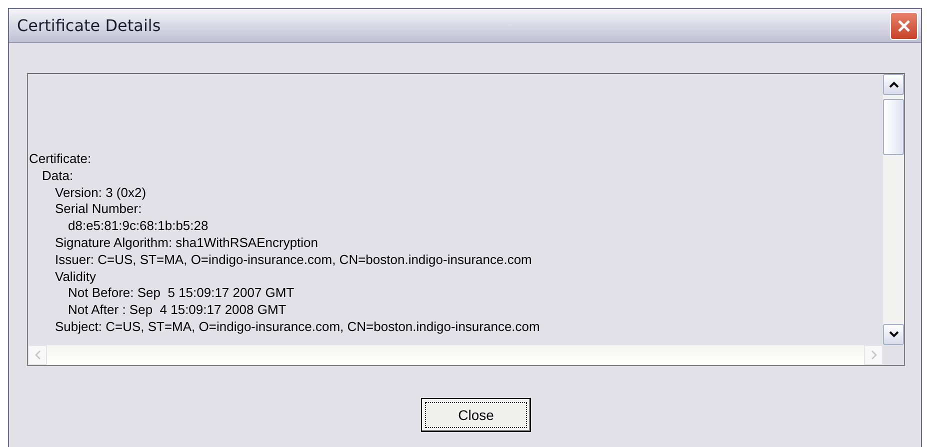 The image size is (927, 447). I want to click on detail-line: Serial Number:, so click(99, 209).